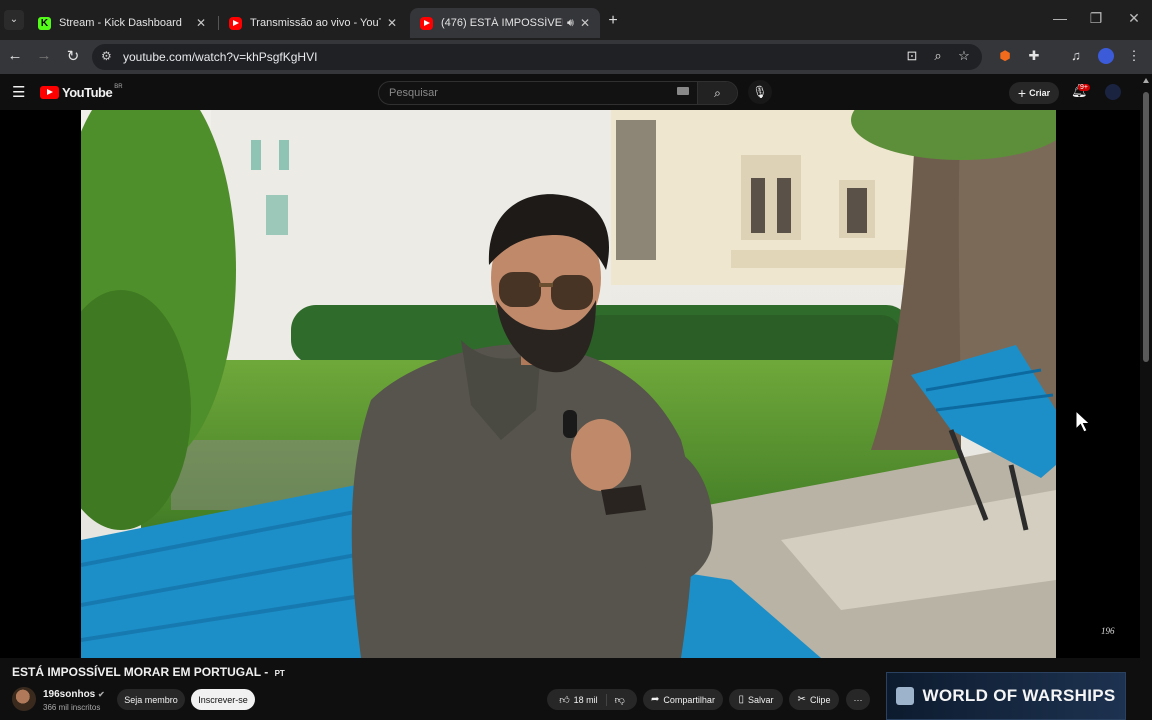 The image size is (1152, 720). I want to click on tab-title: (476) ESTÁ IMPOSSÍVEL MO, so click(502, 23).